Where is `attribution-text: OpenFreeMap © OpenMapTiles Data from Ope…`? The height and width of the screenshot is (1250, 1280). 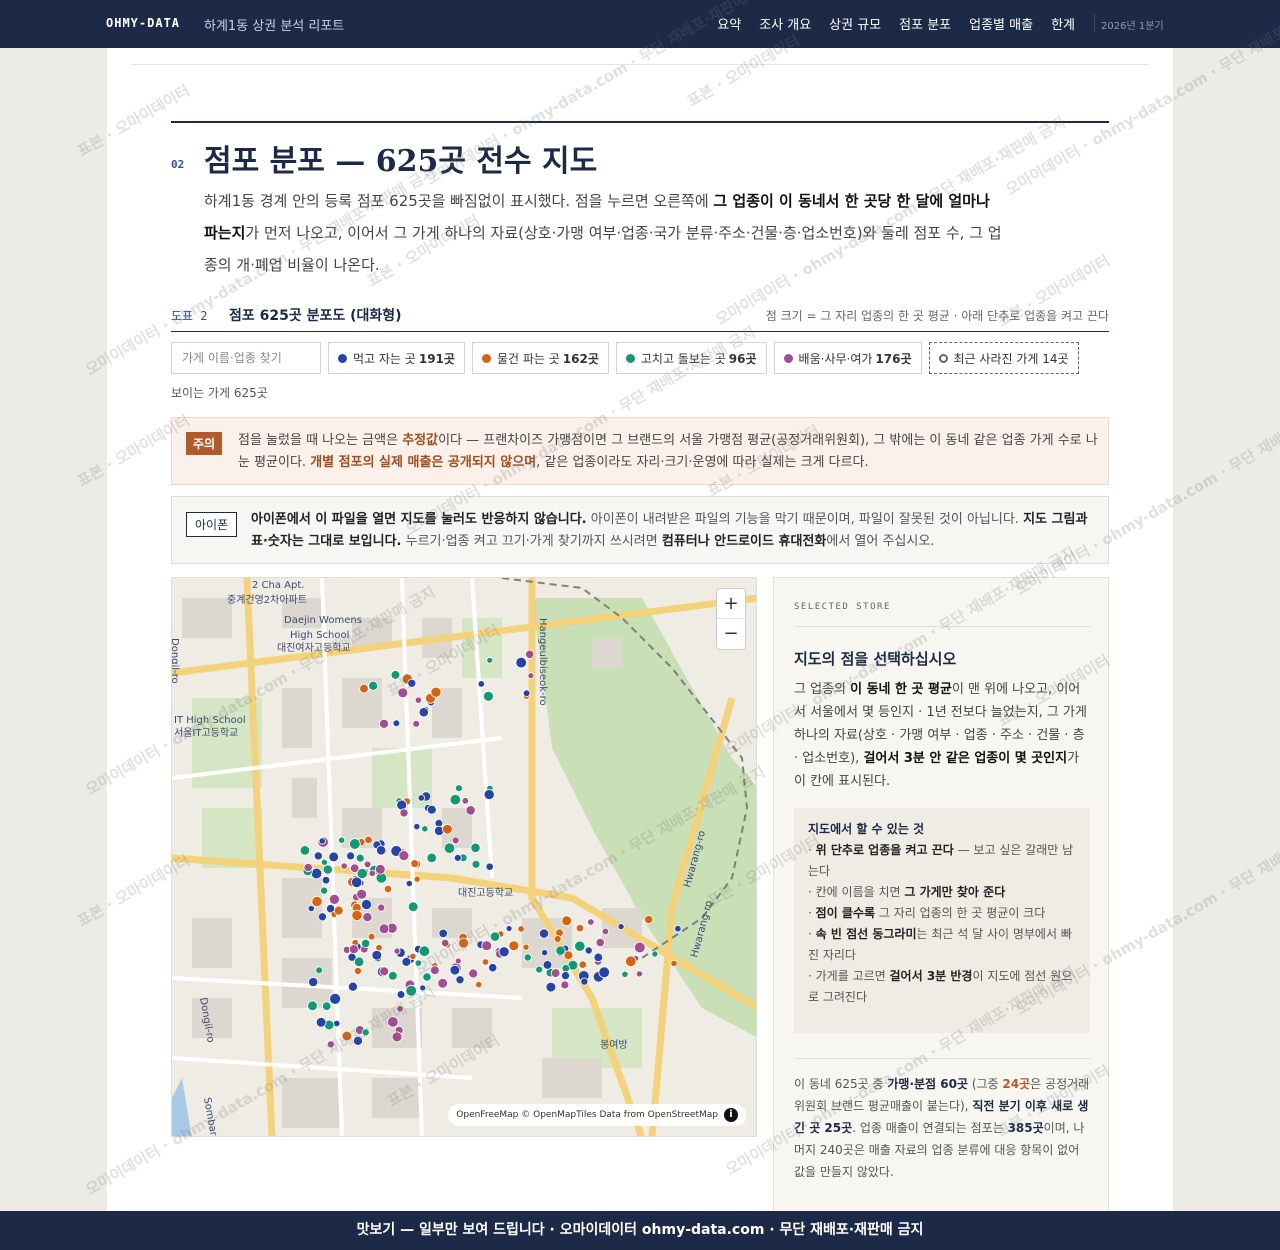
attribution-text: OpenFreeMap © OpenMapTiles Data from Ope… is located at coordinates (587, 1115).